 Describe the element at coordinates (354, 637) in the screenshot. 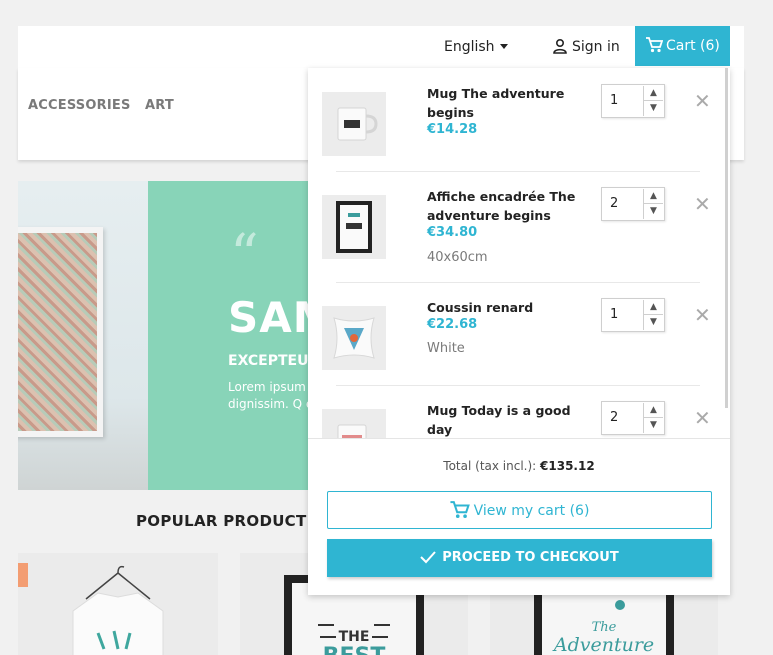

I see `svg-text: THE` at that location.